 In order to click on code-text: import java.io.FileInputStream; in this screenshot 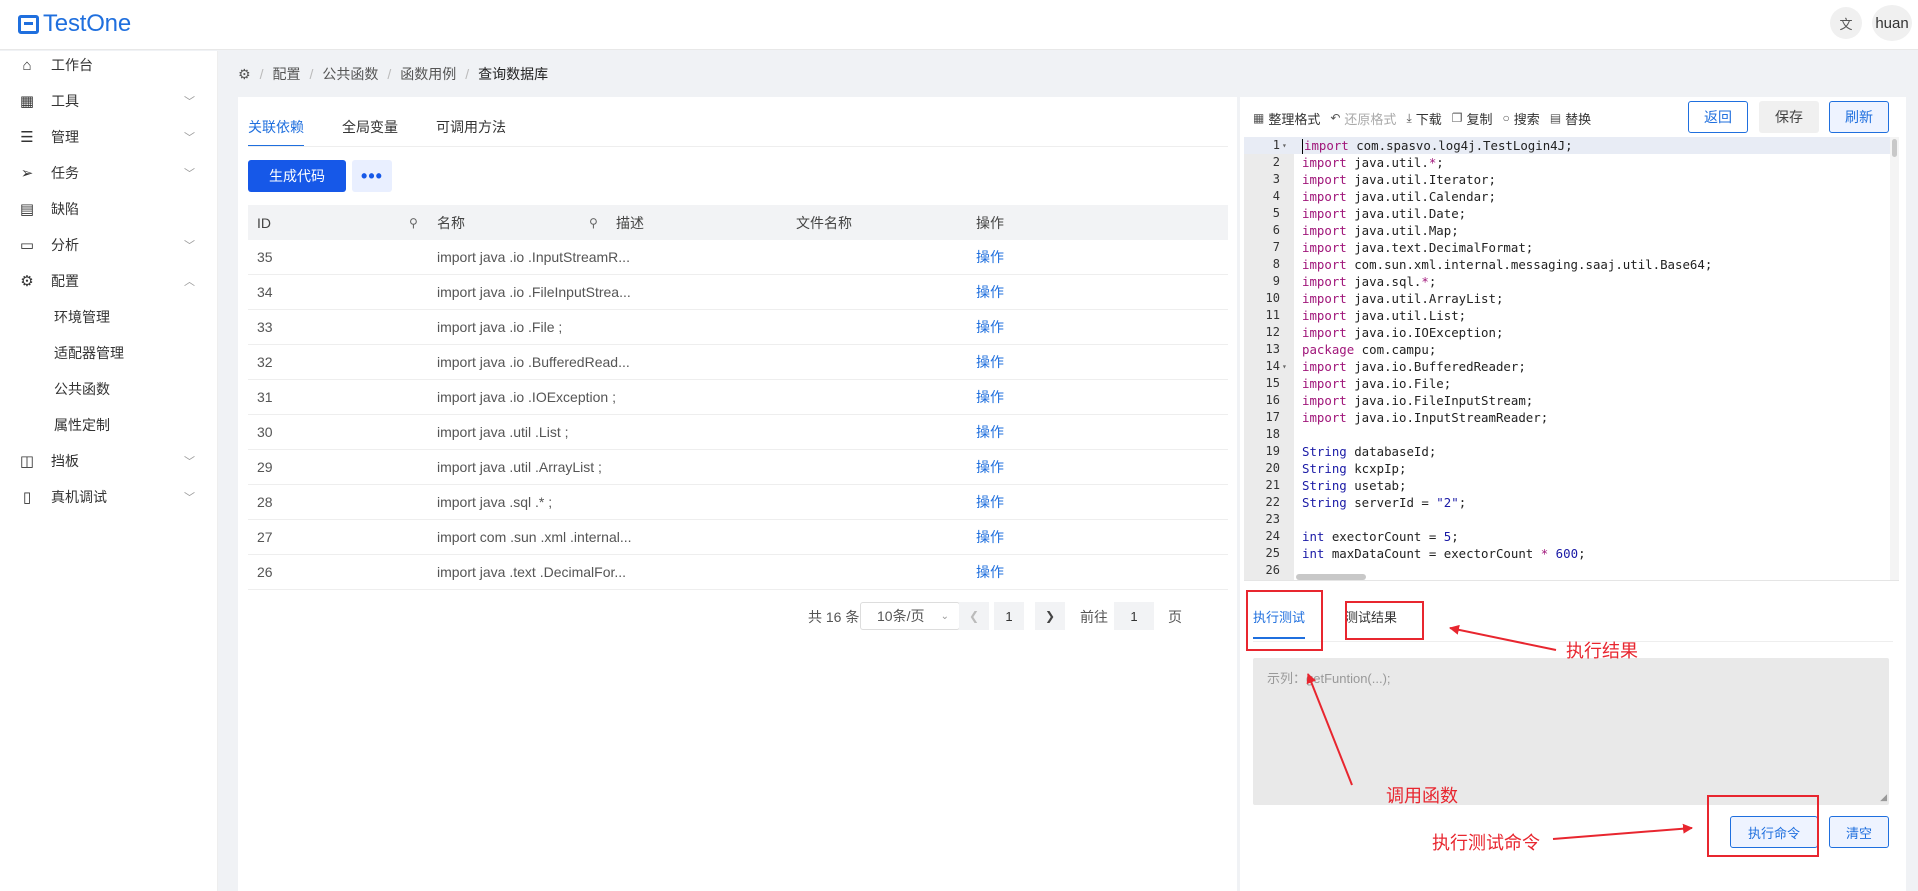, I will do `click(1418, 400)`.